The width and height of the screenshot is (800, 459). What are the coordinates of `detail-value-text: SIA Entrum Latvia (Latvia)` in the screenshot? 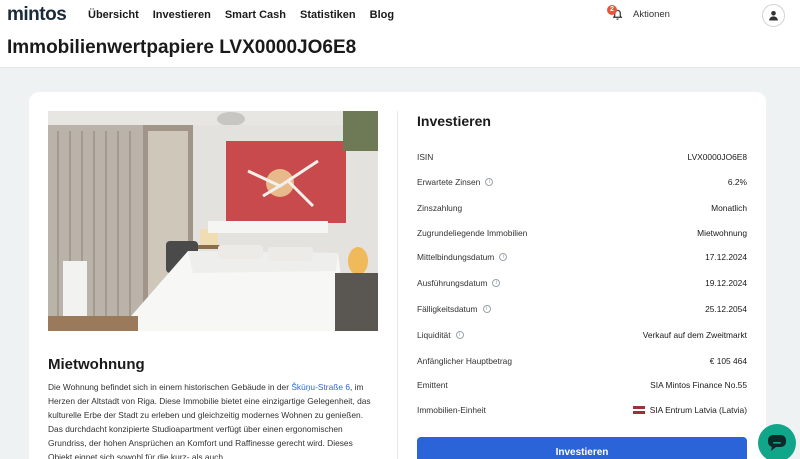 It's located at (698, 410).